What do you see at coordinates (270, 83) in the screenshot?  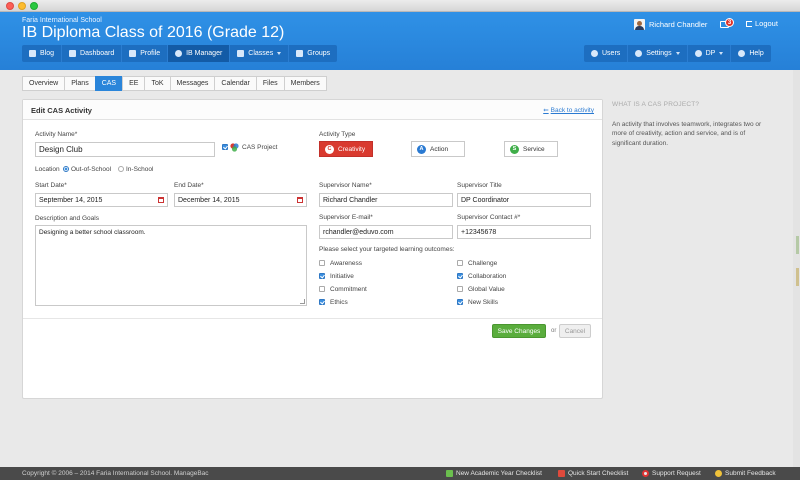 I see `tab-files: Files` at bounding box center [270, 83].